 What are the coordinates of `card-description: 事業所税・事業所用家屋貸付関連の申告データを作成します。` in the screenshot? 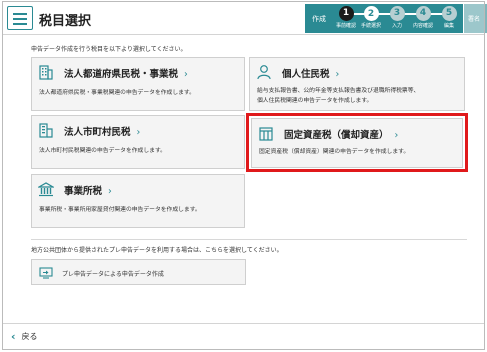 It's located at (120, 210).